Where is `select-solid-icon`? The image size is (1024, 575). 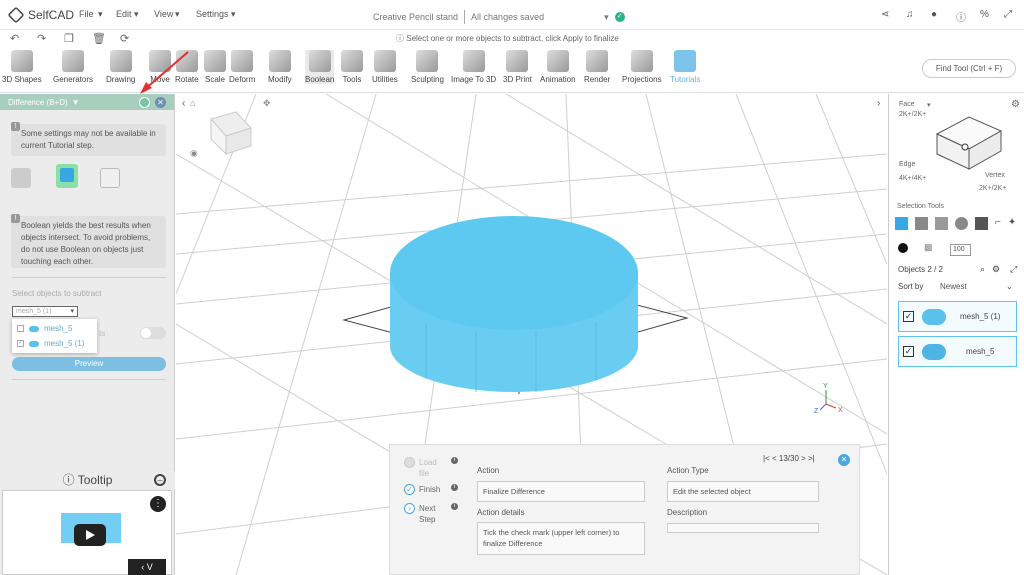 select-solid-icon is located at coordinates (981, 223).